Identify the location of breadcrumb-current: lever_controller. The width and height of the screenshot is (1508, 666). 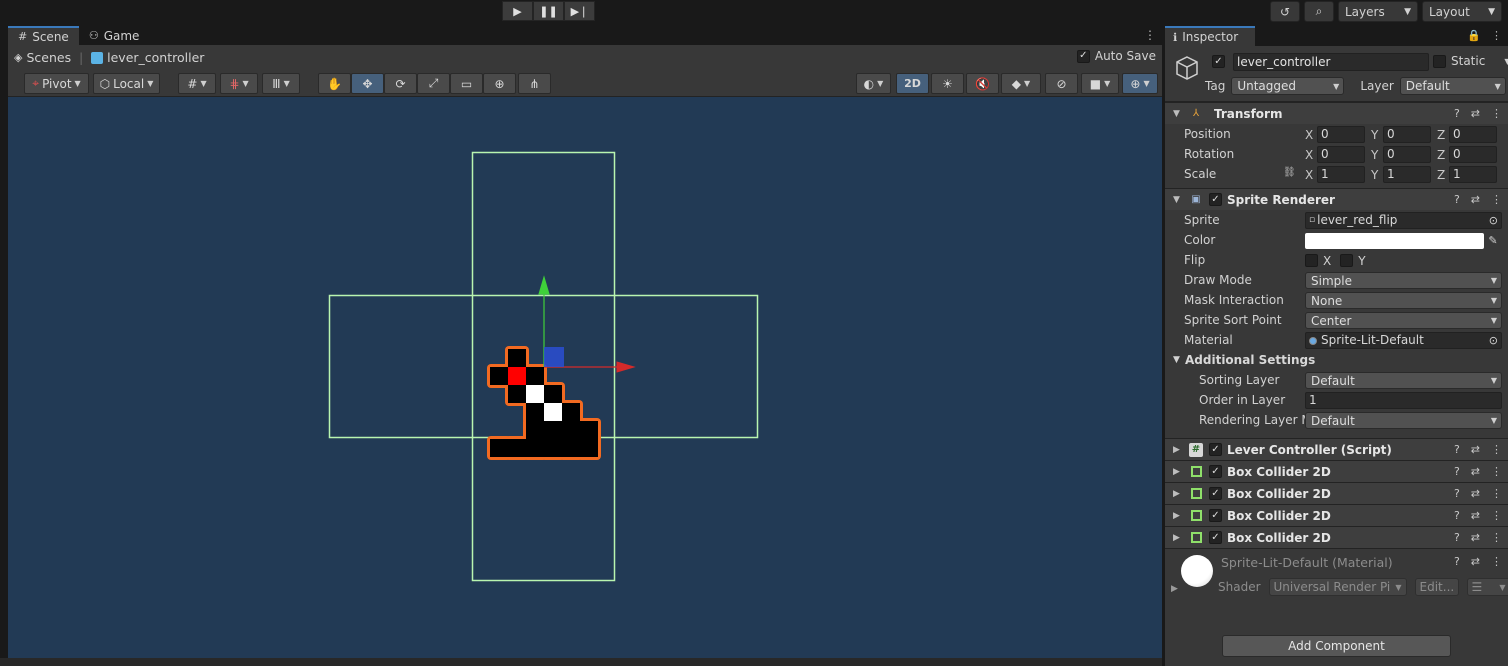
(147, 57).